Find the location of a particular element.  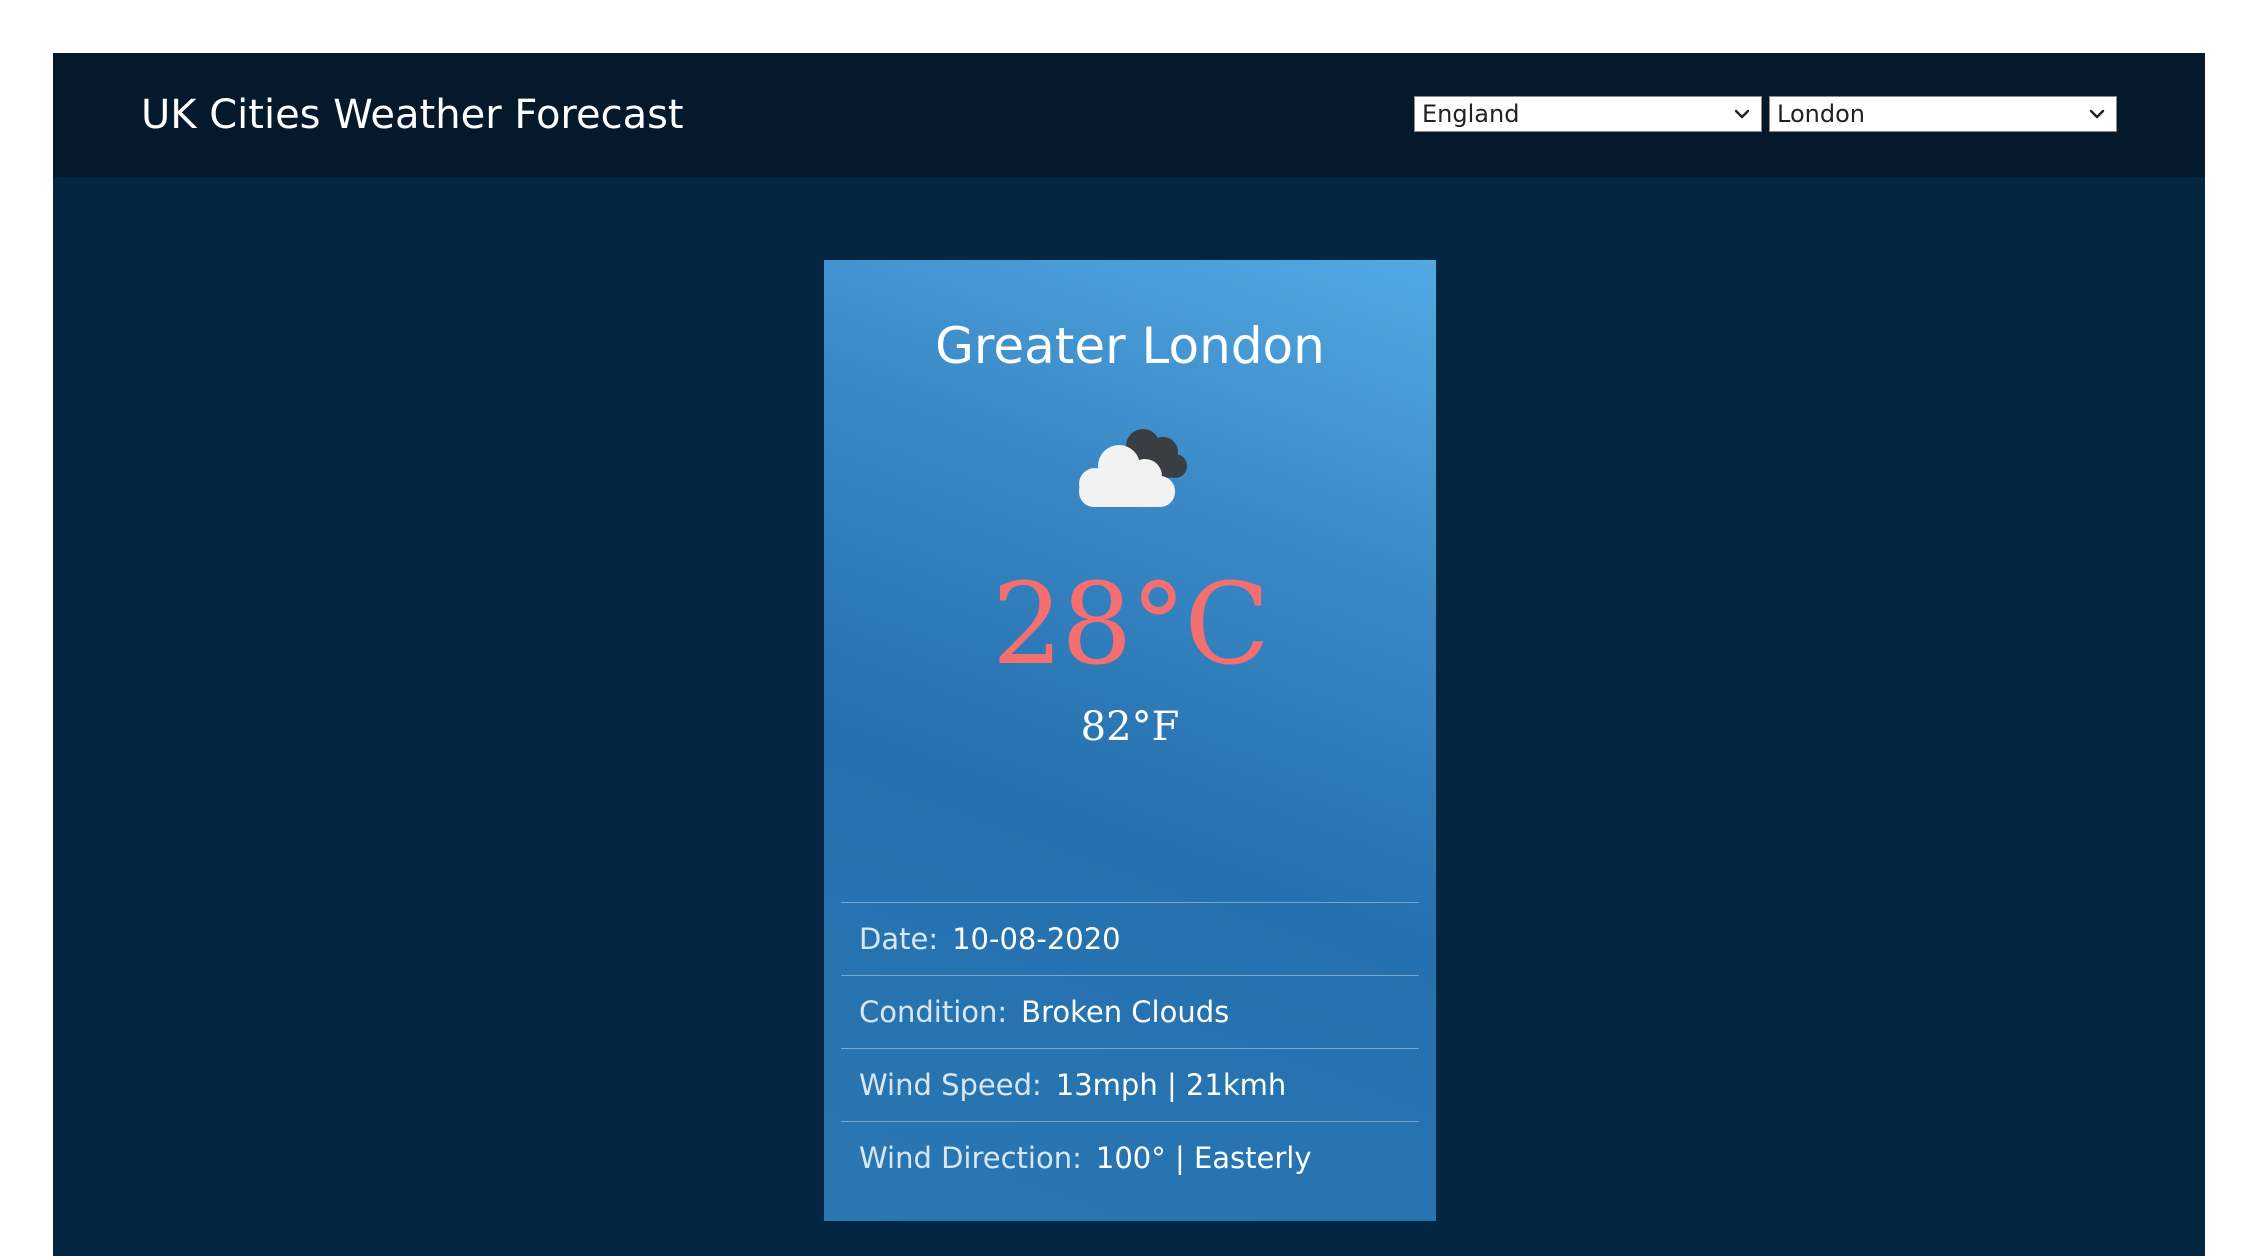

city-select: London is located at coordinates (1943, 114).